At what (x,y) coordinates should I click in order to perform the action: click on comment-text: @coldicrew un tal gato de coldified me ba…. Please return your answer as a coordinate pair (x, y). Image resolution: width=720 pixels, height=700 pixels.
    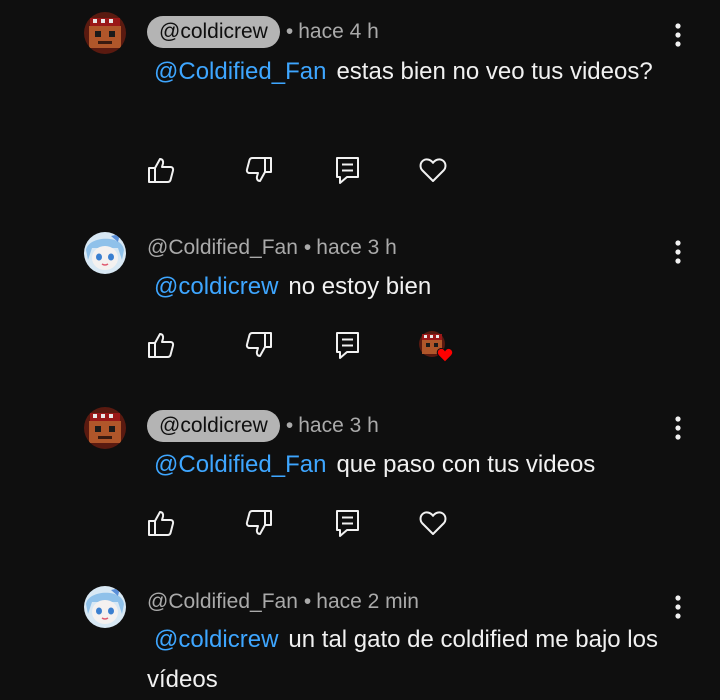
    Looking at the image, I should click on (407, 660).